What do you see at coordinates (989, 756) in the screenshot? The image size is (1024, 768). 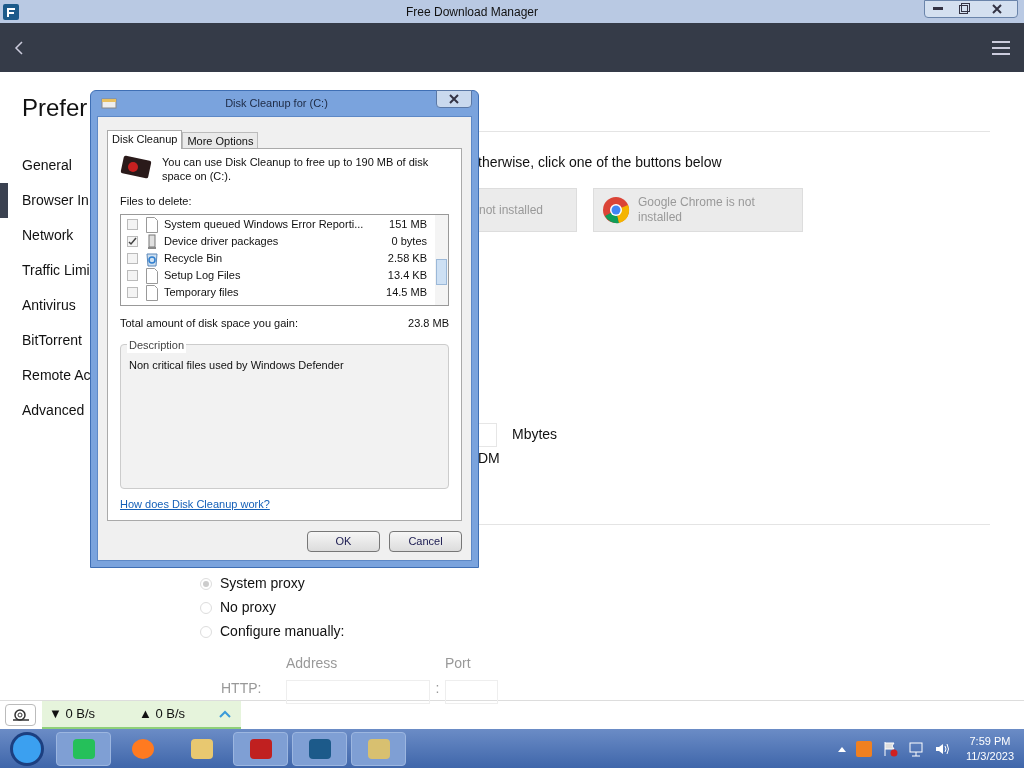 I see `clock-date: 11/3/2023` at bounding box center [989, 756].